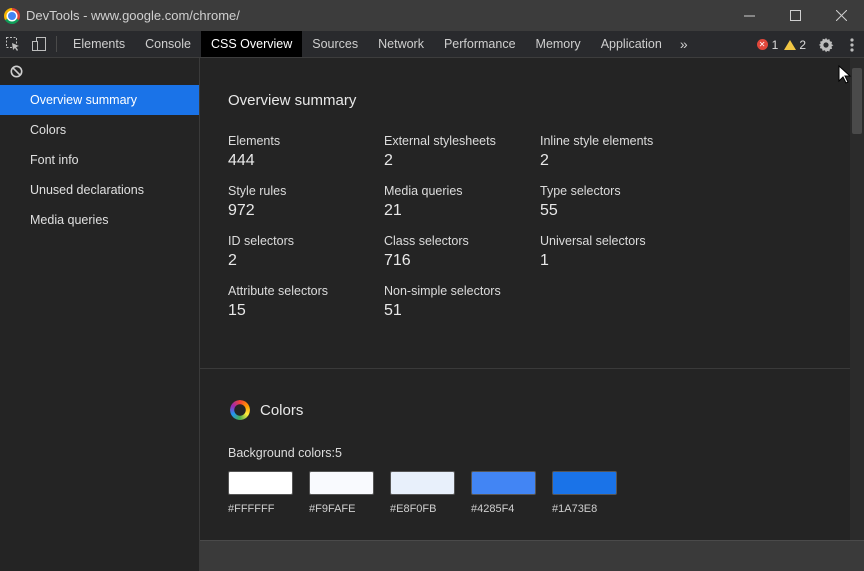 This screenshot has width=864, height=571. What do you see at coordinates (532, 555) in the screenshot?
I see `drawer-bar` at bounding box center [532, 555].